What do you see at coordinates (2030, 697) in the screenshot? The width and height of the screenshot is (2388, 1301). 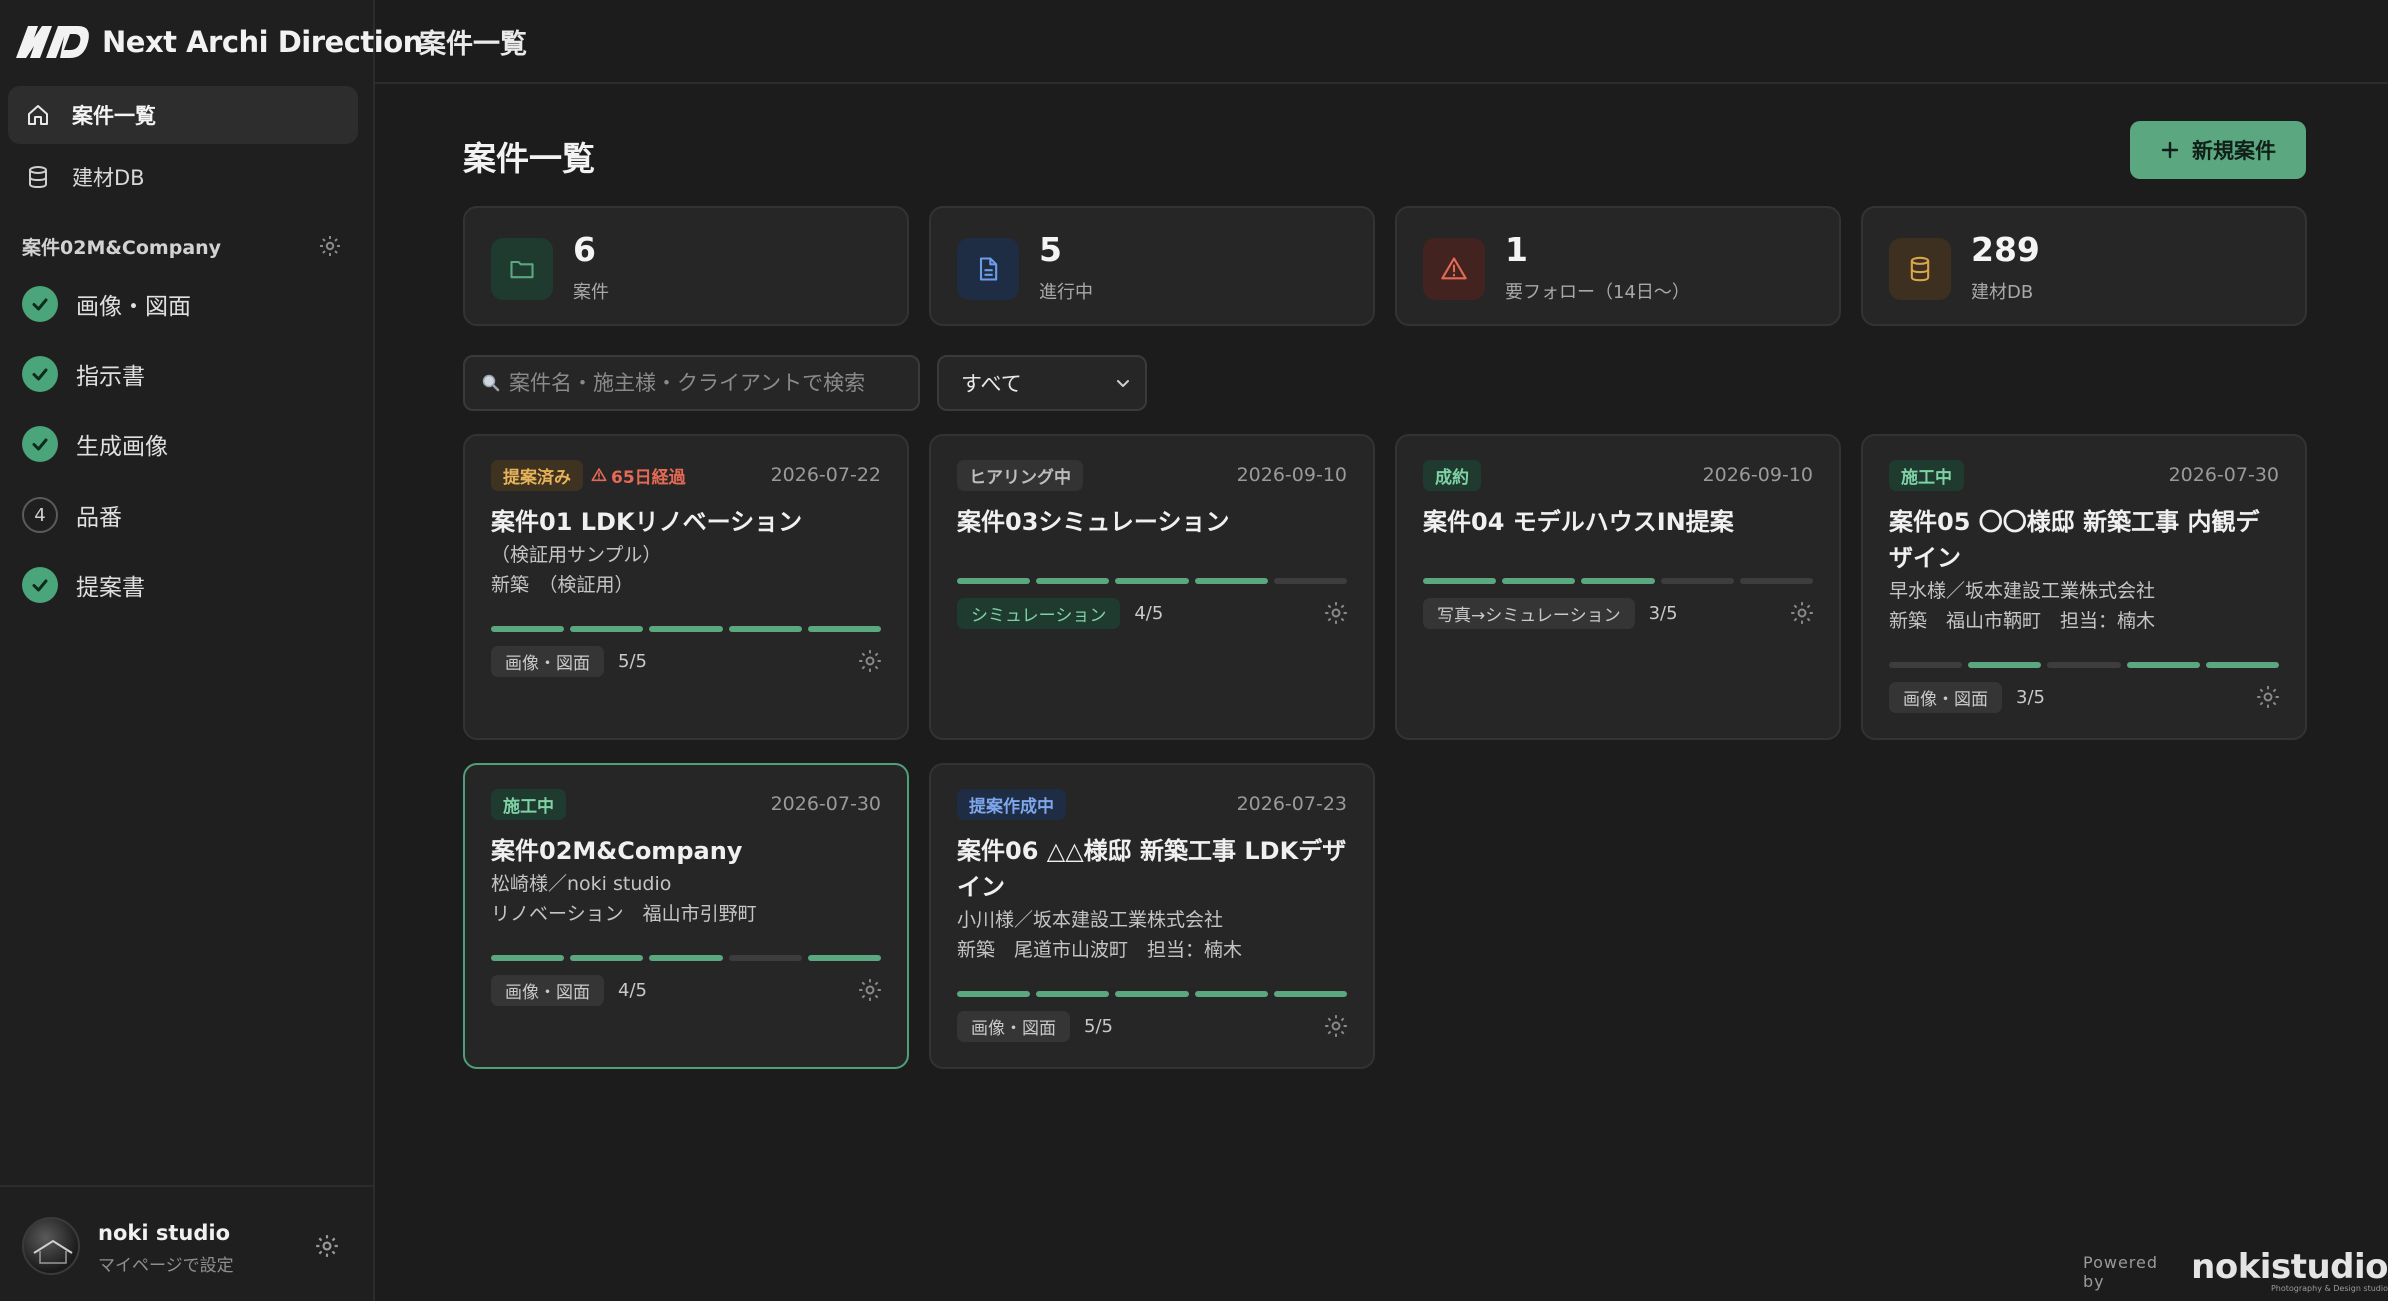 I see `phase-count: 3/5` at bounding box center [2030, 697].